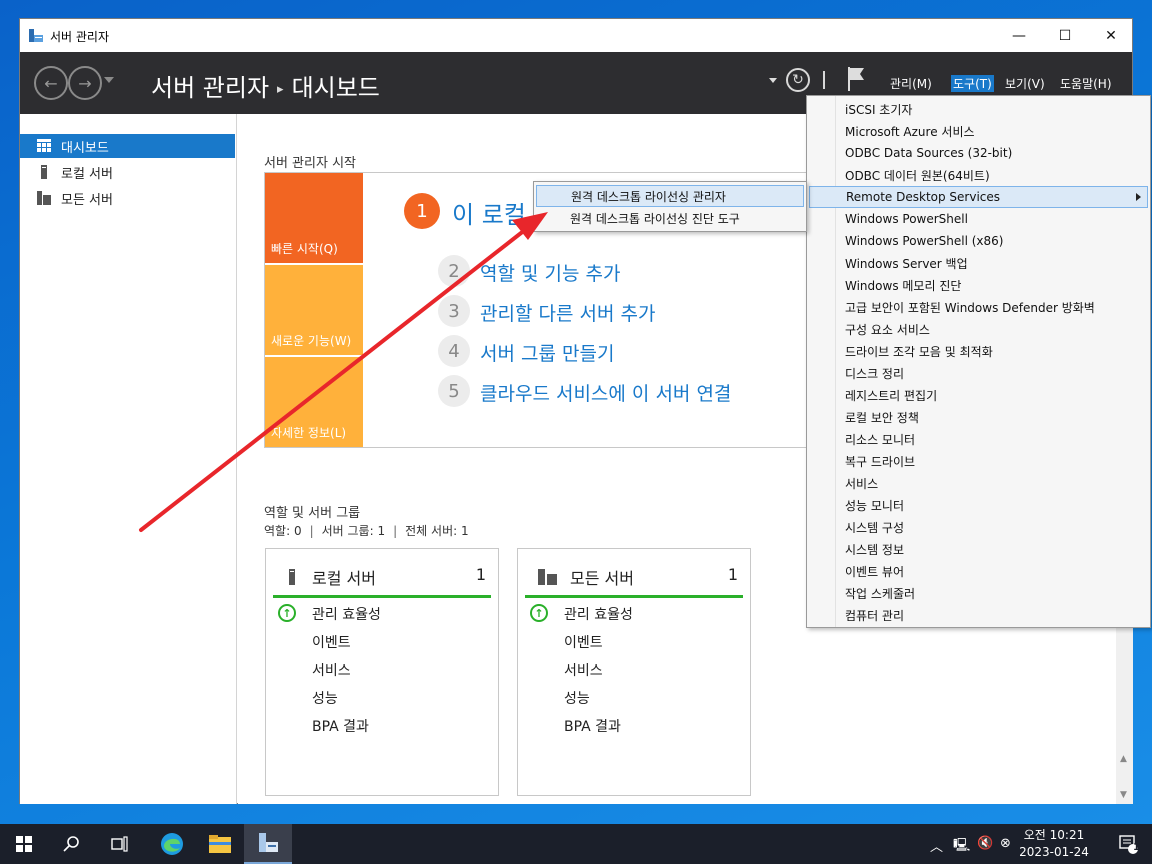 Image resolution: width=1152 pixels, height=864 pixels. What do you see at coordinates (773, 80) in the screenshot?
I see `header-dropdown-icon` at bounding box center [773, 80].